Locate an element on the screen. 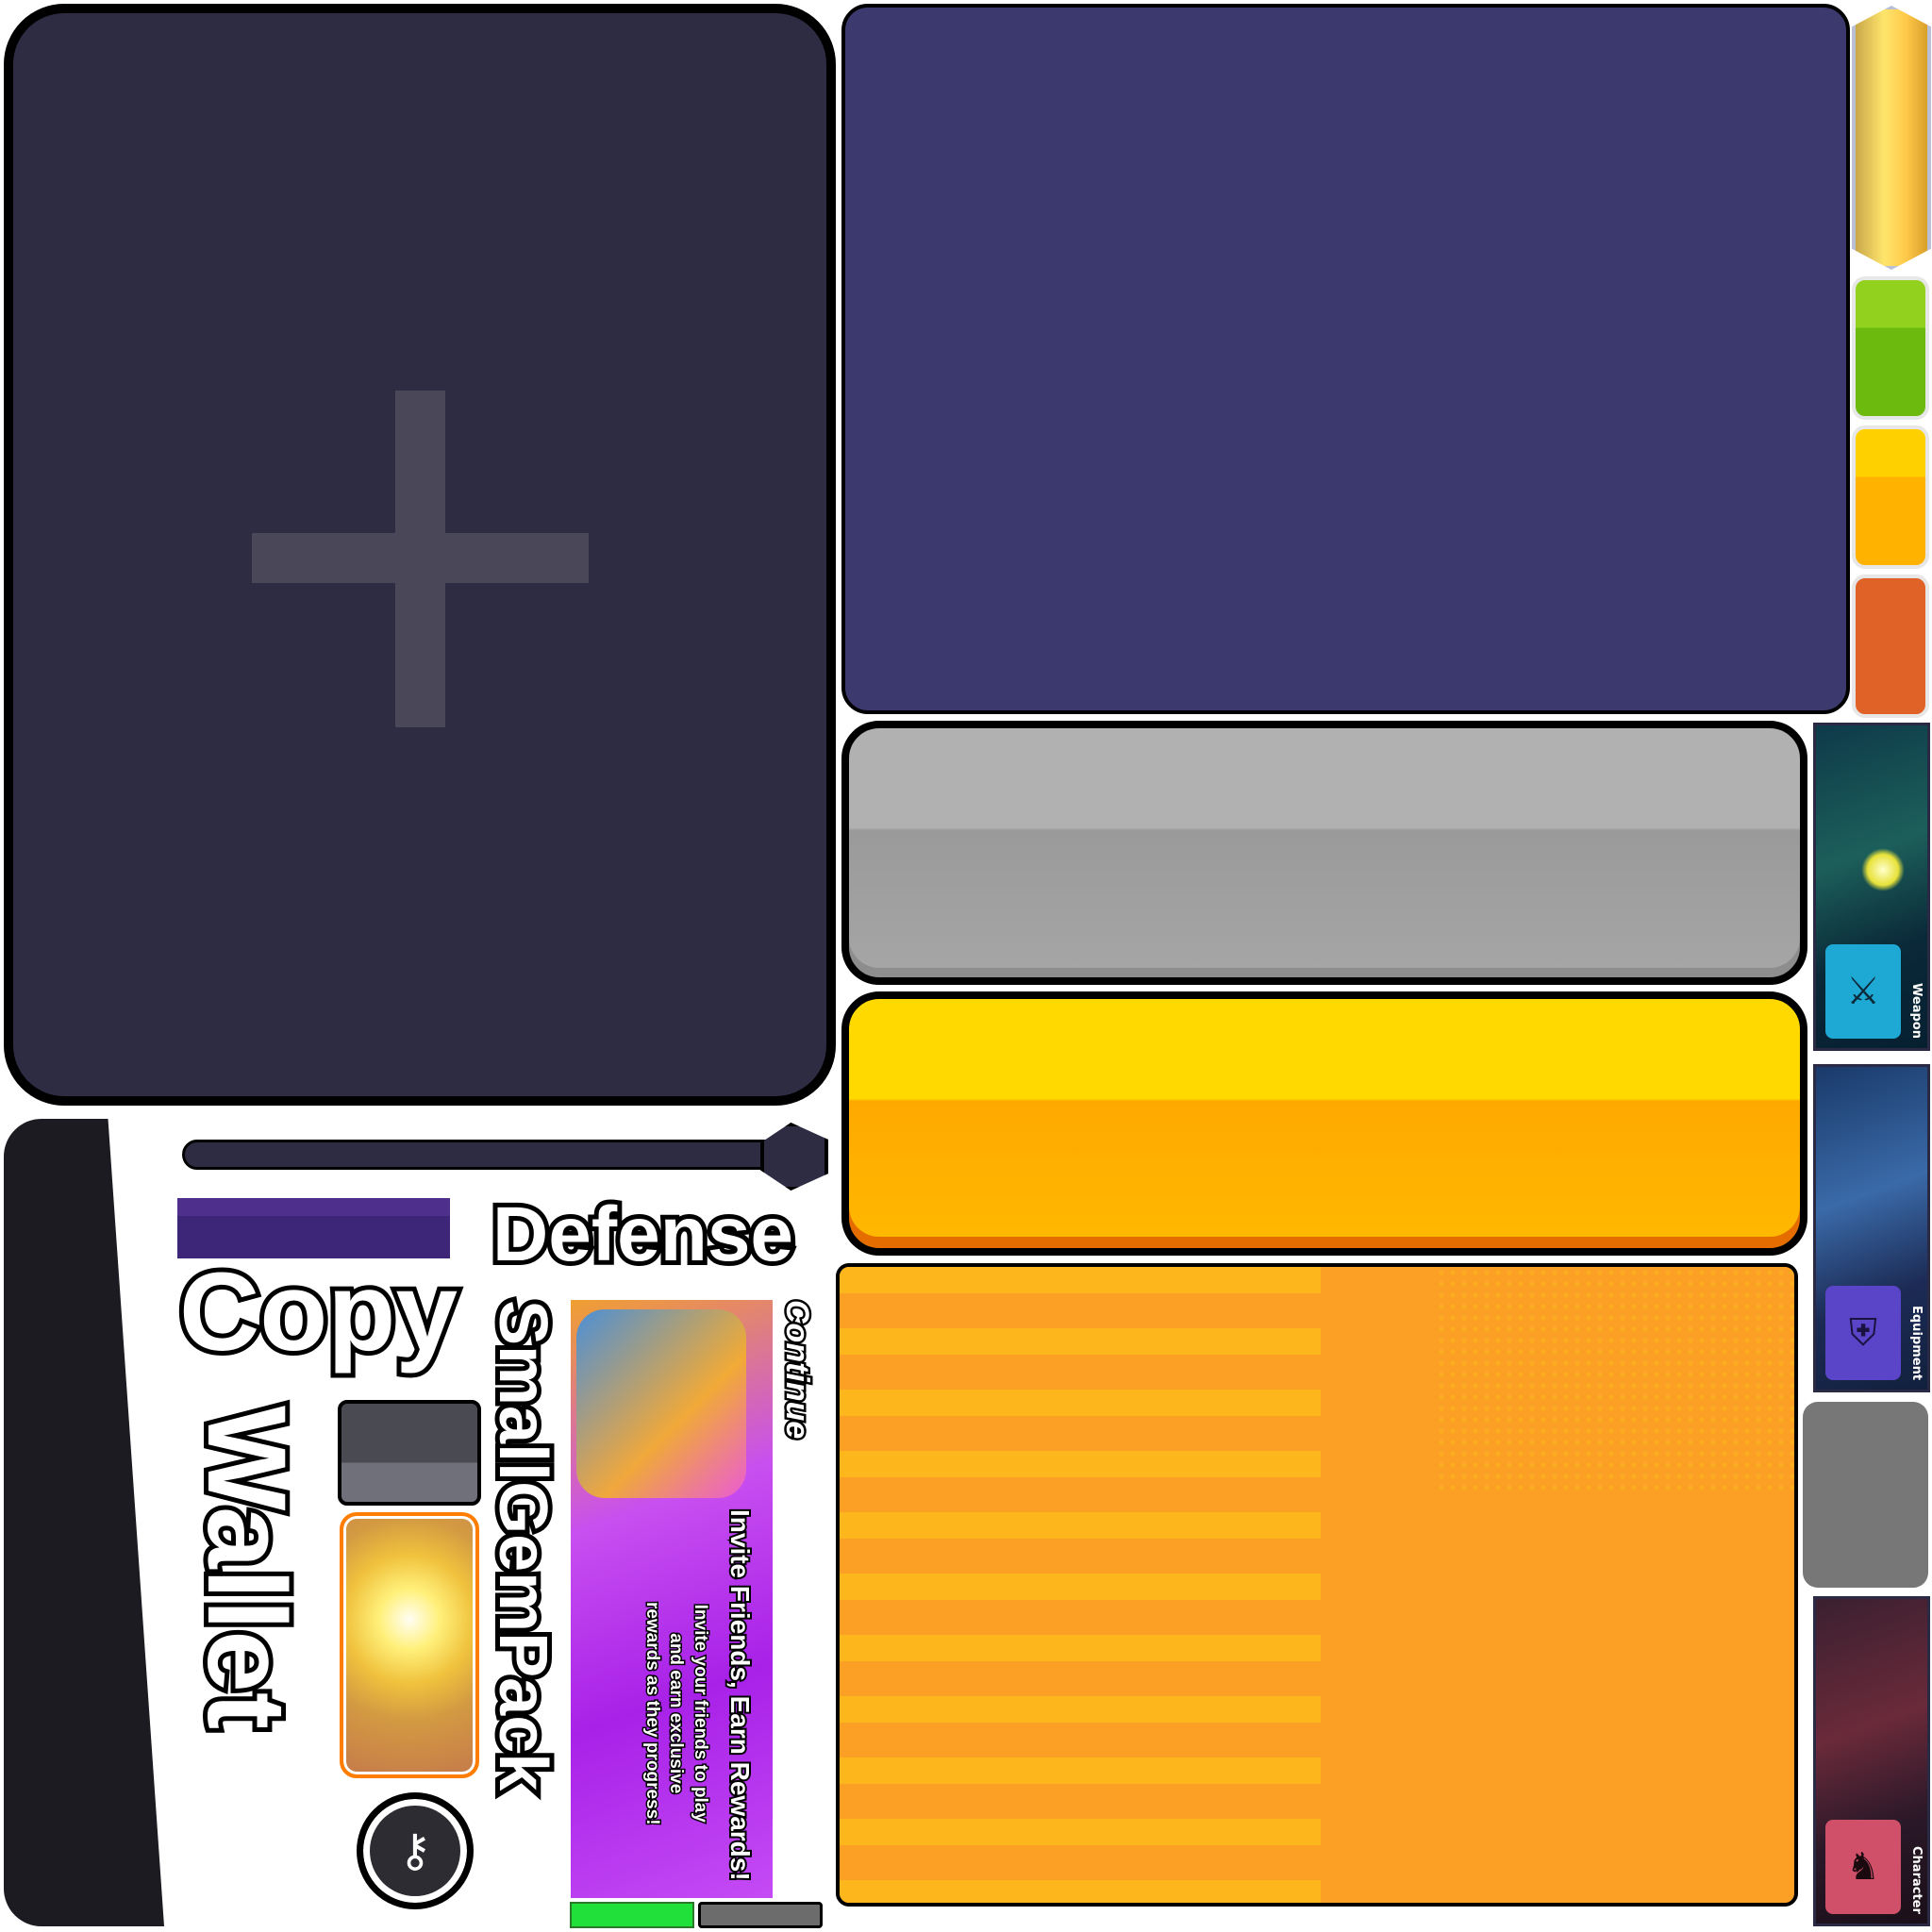 This screenshot has width=1932, height=1932. energy-orb-icon is located at coordinates (1883, 870).